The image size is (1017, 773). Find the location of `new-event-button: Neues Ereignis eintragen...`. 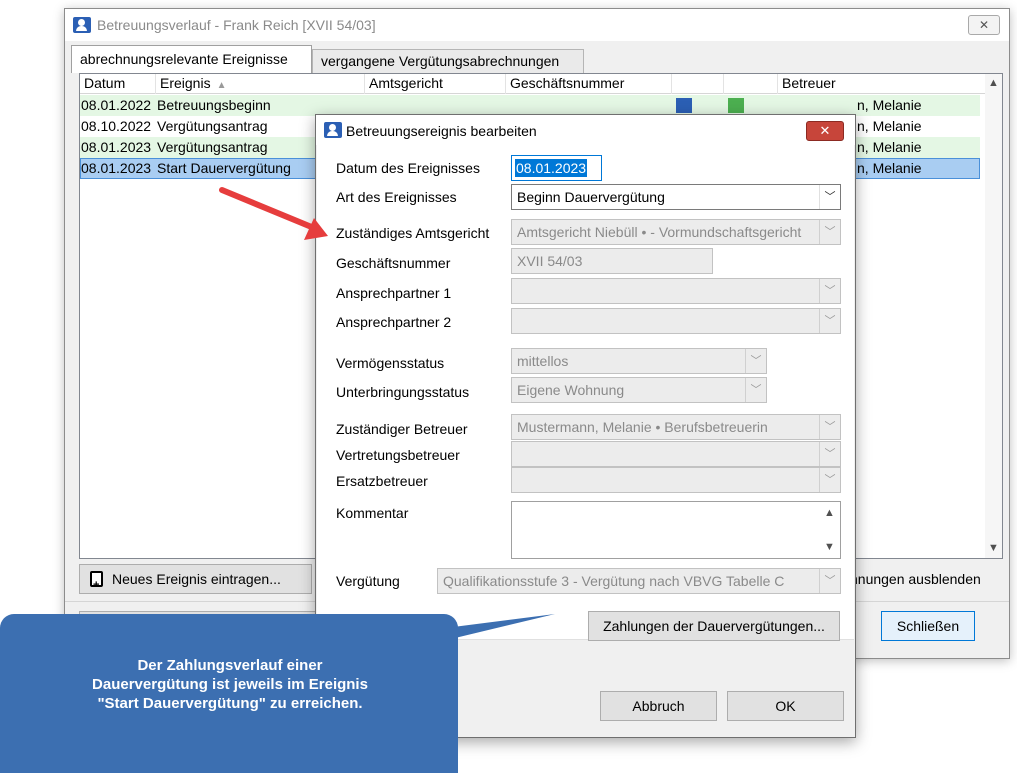

new-event-button: Neues Ereignis eintragen... is located at coordinates (195, 581).